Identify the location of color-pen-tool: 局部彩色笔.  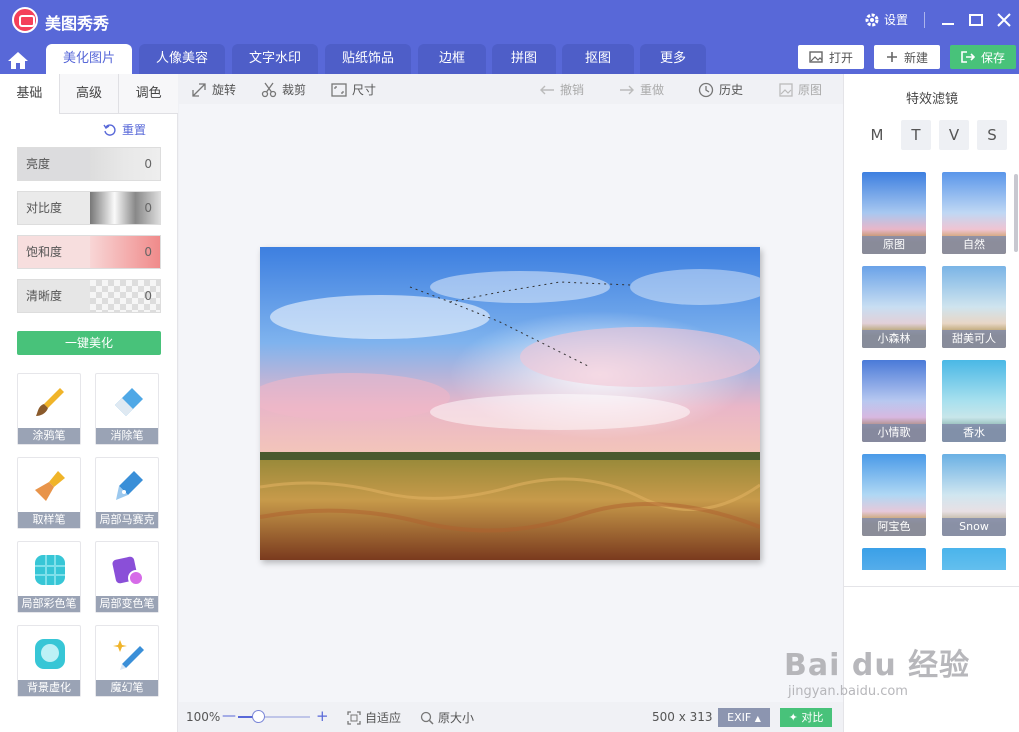
(49, 577).